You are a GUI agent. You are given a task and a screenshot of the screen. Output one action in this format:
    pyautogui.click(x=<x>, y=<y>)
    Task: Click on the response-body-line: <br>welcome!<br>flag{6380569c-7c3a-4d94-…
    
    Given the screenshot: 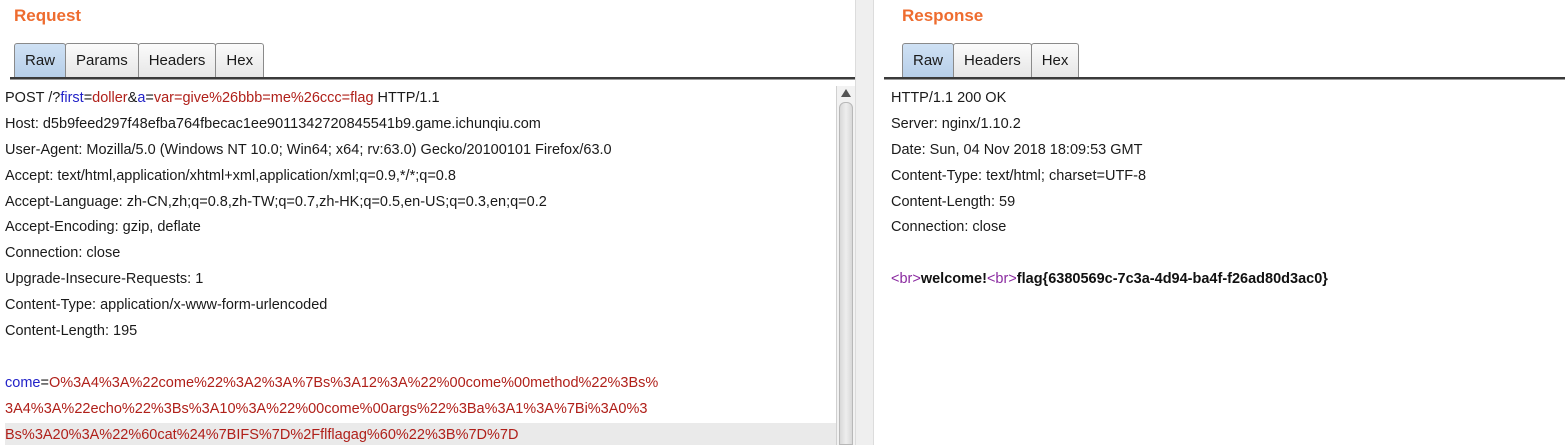 What is the action you would take?
    pyautogui.click(x=1228, y=280)
    